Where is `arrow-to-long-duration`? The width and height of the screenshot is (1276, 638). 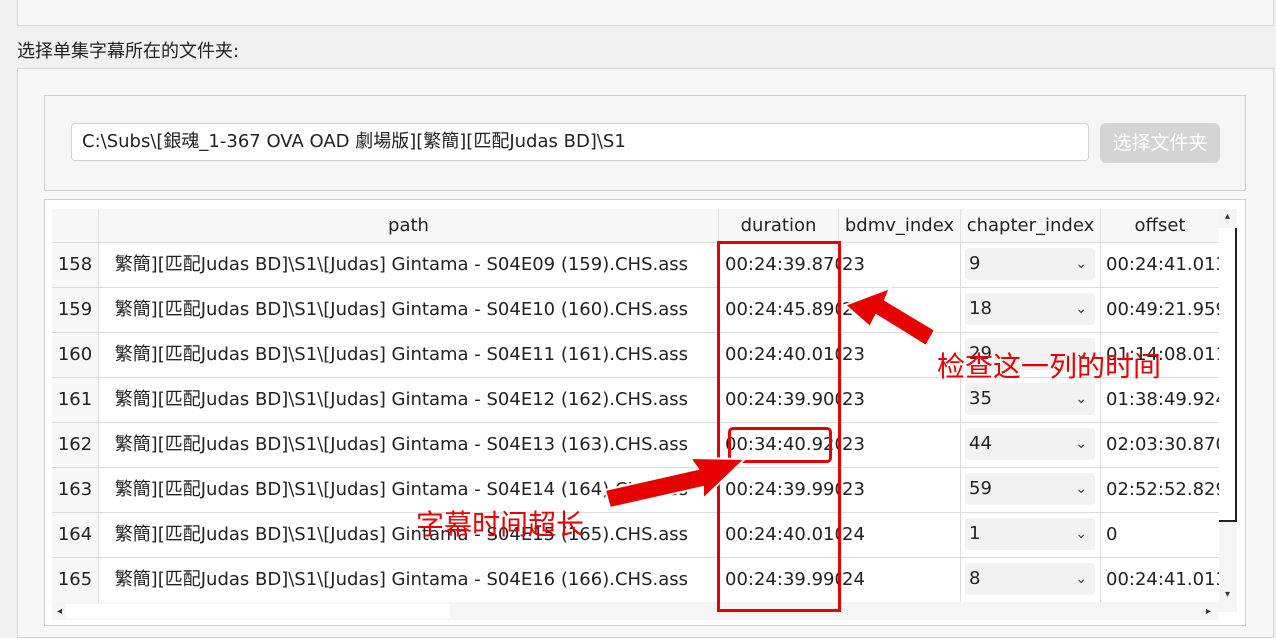
arrow-to-long-duration is located at coordinates (675, 483).